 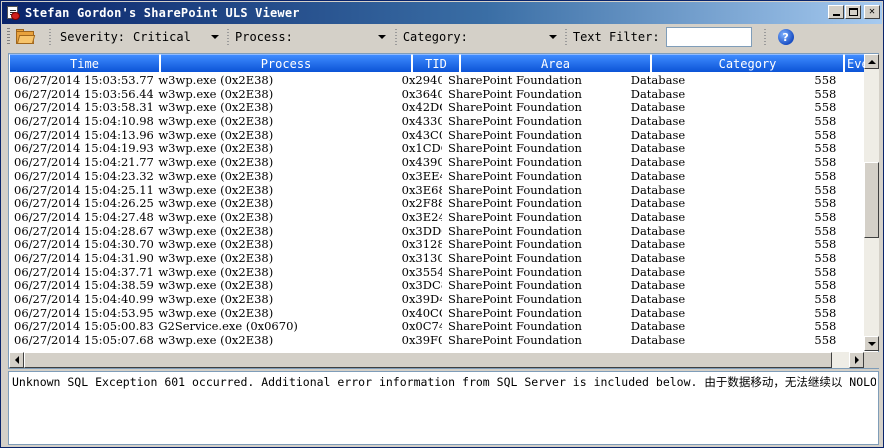 I want to click on scroll-down-button, so click(x=871, y=343).